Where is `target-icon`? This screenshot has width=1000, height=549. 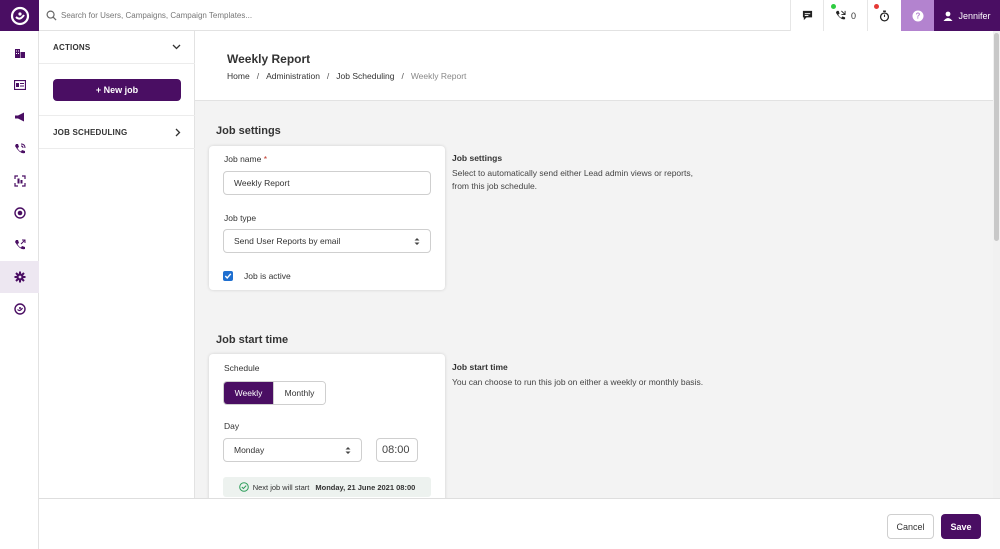 target-icon is located at coordinates (19, 213).